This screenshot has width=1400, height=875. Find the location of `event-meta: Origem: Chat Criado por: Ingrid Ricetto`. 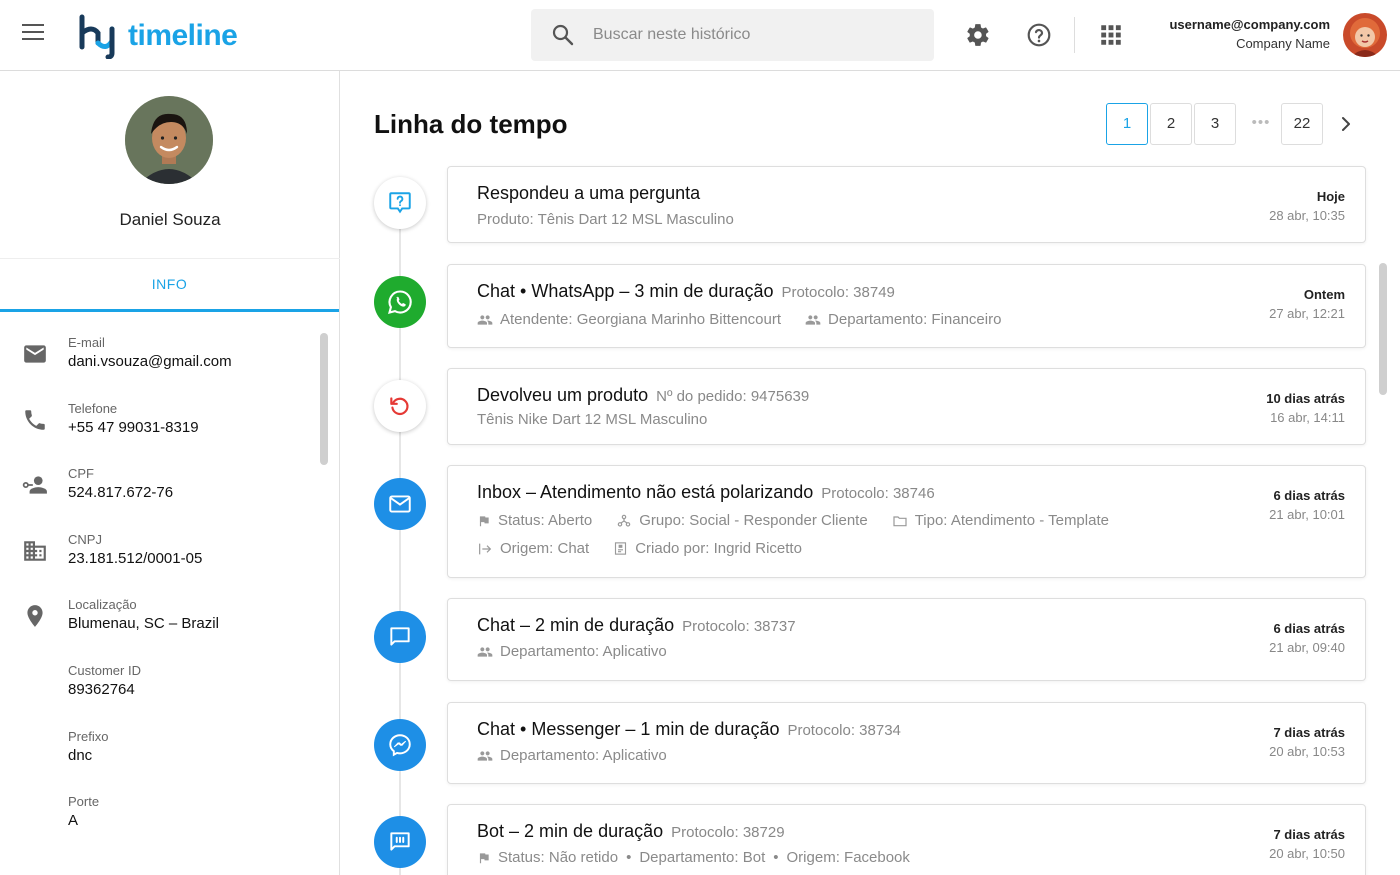

event-meta: Origem: Chat Criado por: Ingrid Ricetto is located at coordinates (651, 548).